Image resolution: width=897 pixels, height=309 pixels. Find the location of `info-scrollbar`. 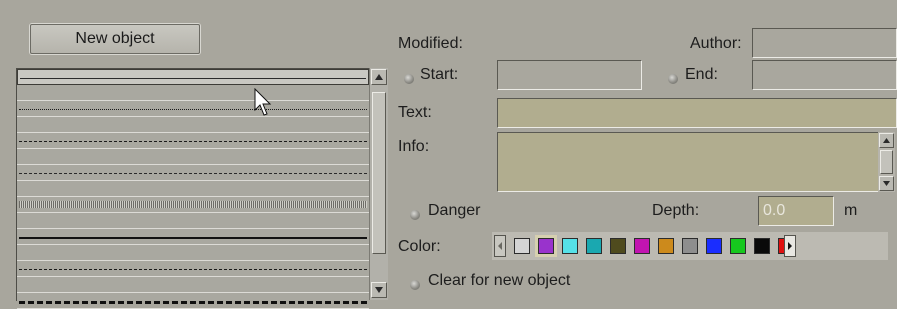

info-scrollbar is located at coordinates (886, 162).